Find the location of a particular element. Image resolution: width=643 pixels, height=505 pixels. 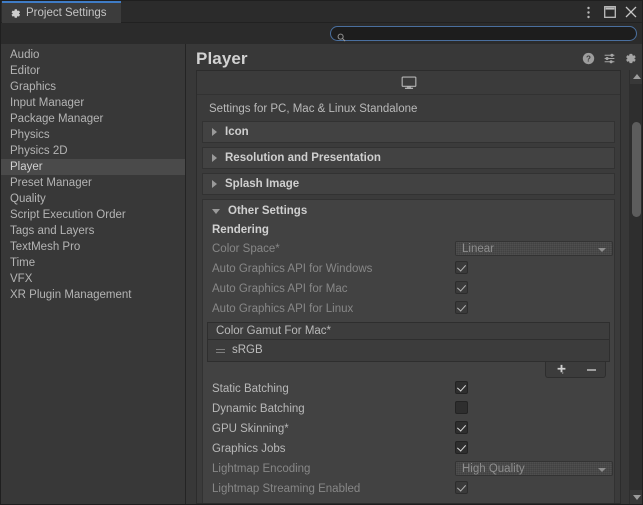

close-window-button is located at coordinates (630, 12).